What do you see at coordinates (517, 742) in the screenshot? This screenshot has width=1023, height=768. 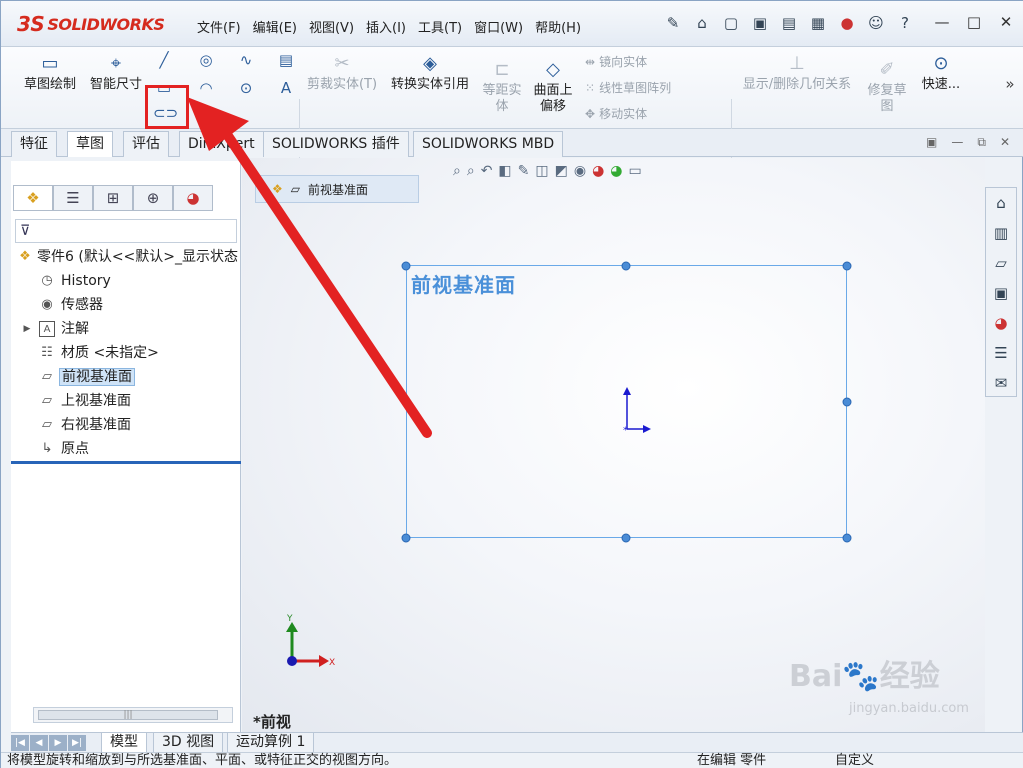 I see `bottom-tabs: |◀ ◀ ▶ ▶| 模型 3D 视图 运动算例 1` at bounding box center [517, 742].